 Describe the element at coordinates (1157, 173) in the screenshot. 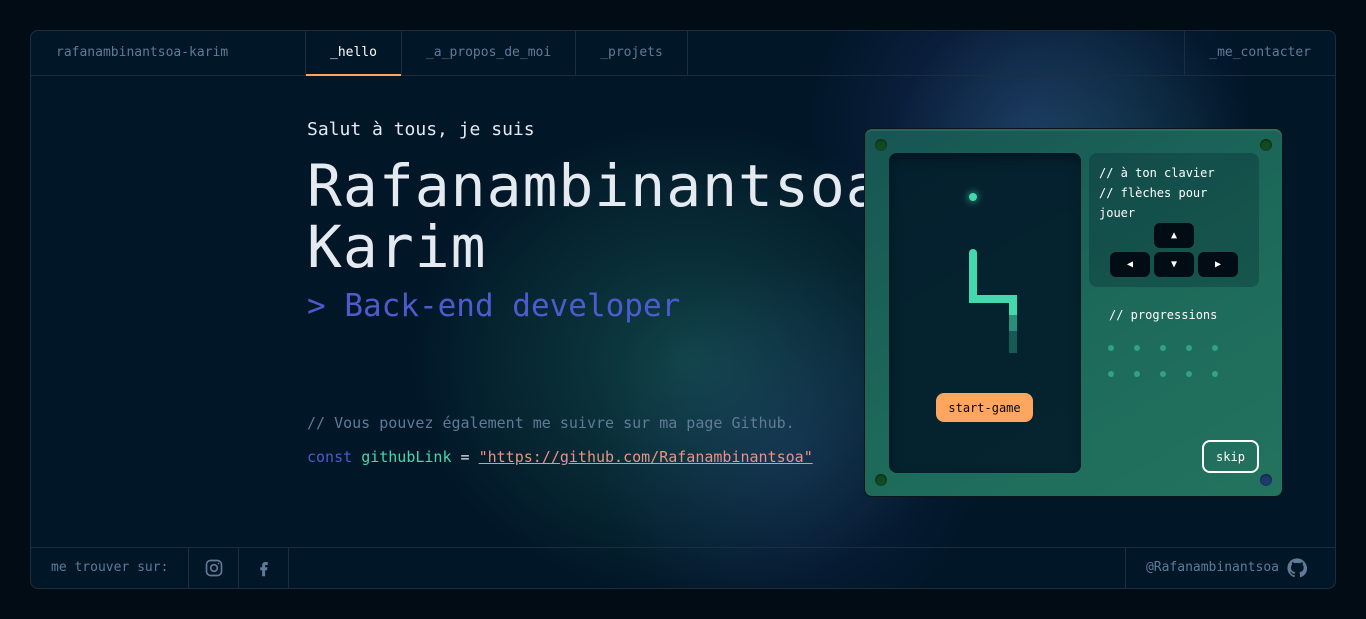

I see `instructions-line-1: // à ton clavier` at that location.